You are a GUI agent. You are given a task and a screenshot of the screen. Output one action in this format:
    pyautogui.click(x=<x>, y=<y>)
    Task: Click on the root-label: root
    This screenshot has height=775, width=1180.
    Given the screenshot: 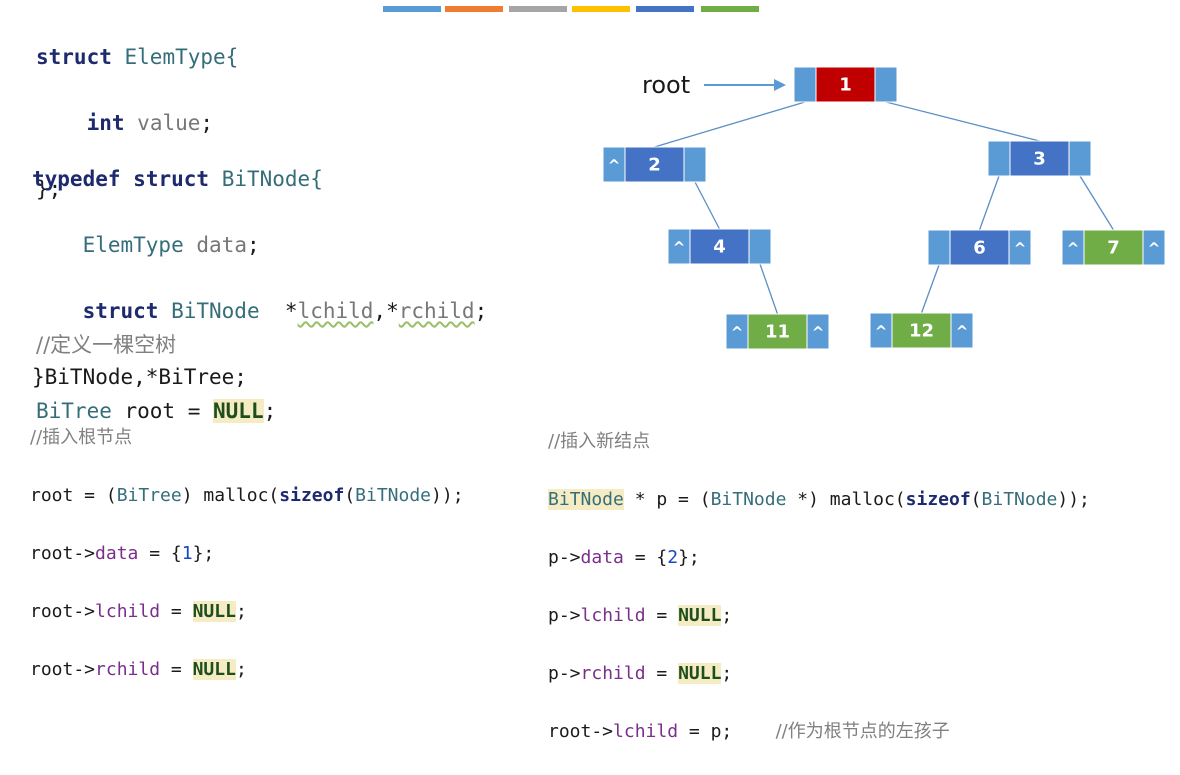 What is the action you would take?
    pyautogui.click(x=666, y=85)
    